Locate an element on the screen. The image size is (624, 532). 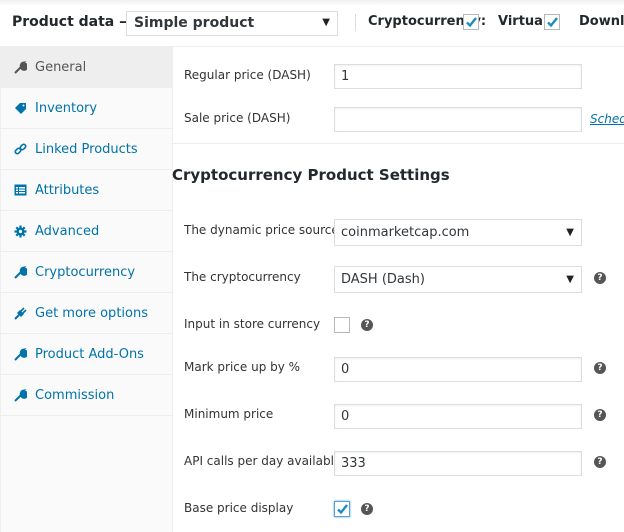
min-price-input is located at coordinates (458, 416).